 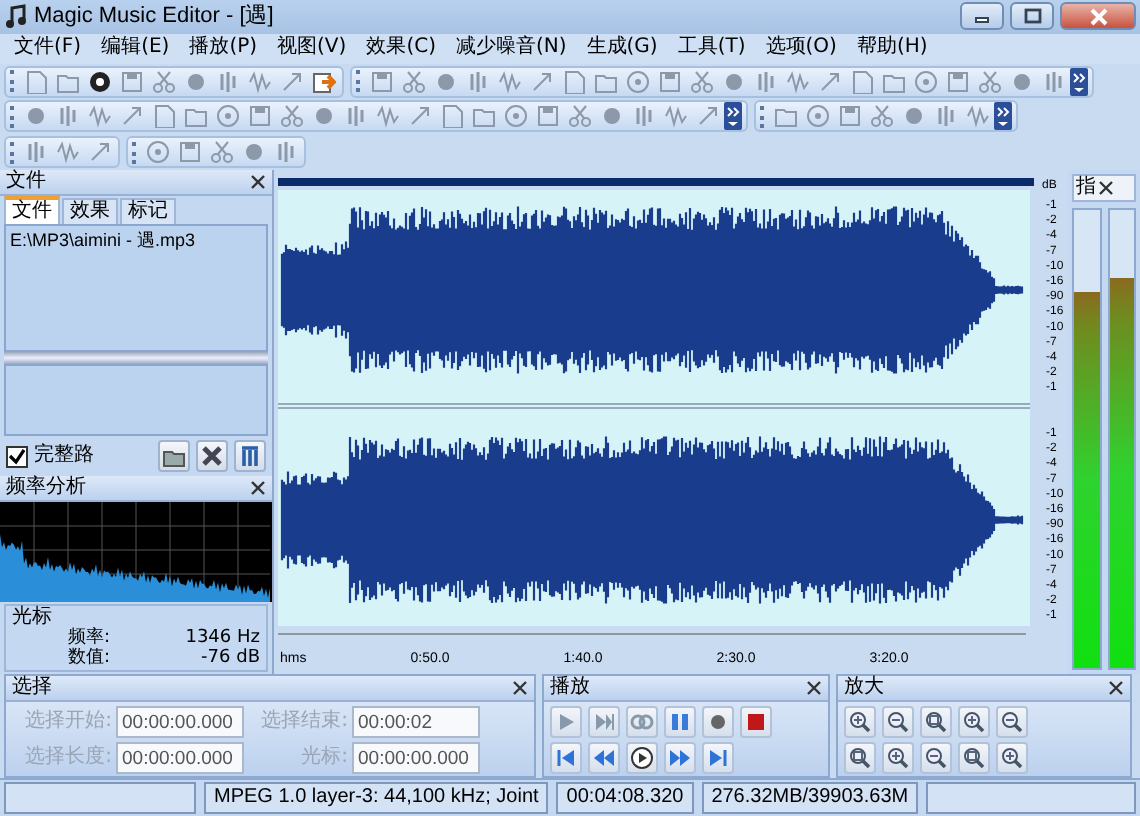 I want to click on file-item: E:\MP3\aimini - 遇.mp3, so click(x=136, y=241).